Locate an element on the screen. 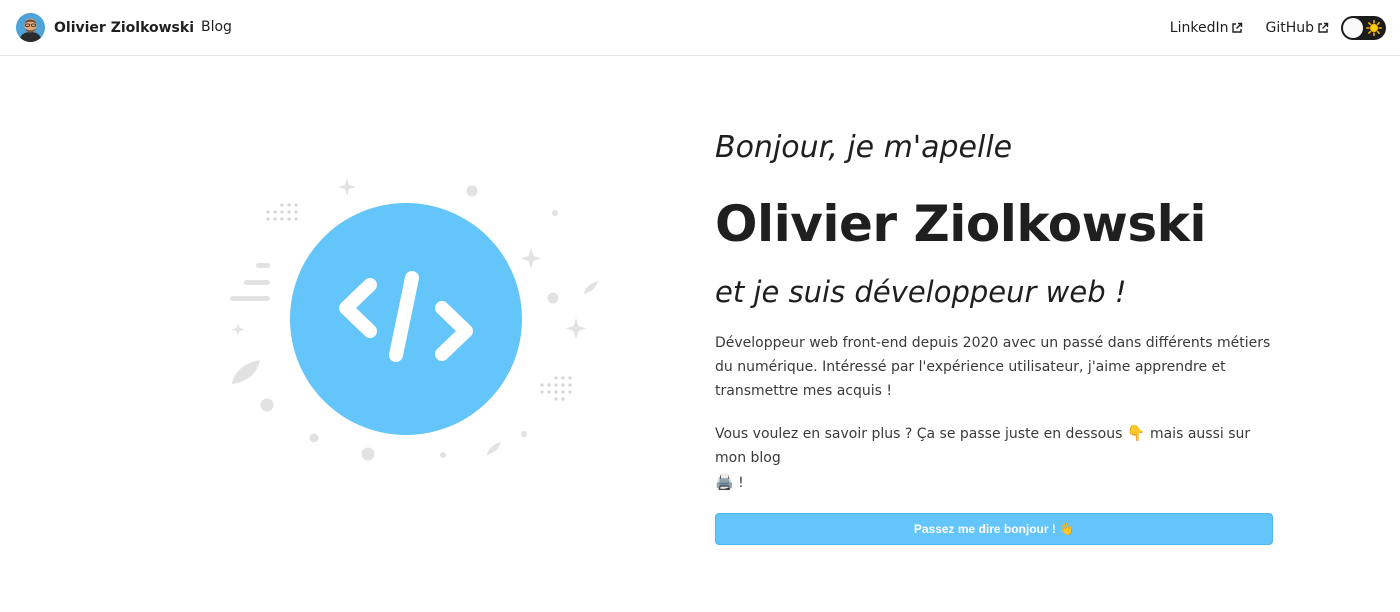  github-link: GitHub is located at coordinates (1297, 28).